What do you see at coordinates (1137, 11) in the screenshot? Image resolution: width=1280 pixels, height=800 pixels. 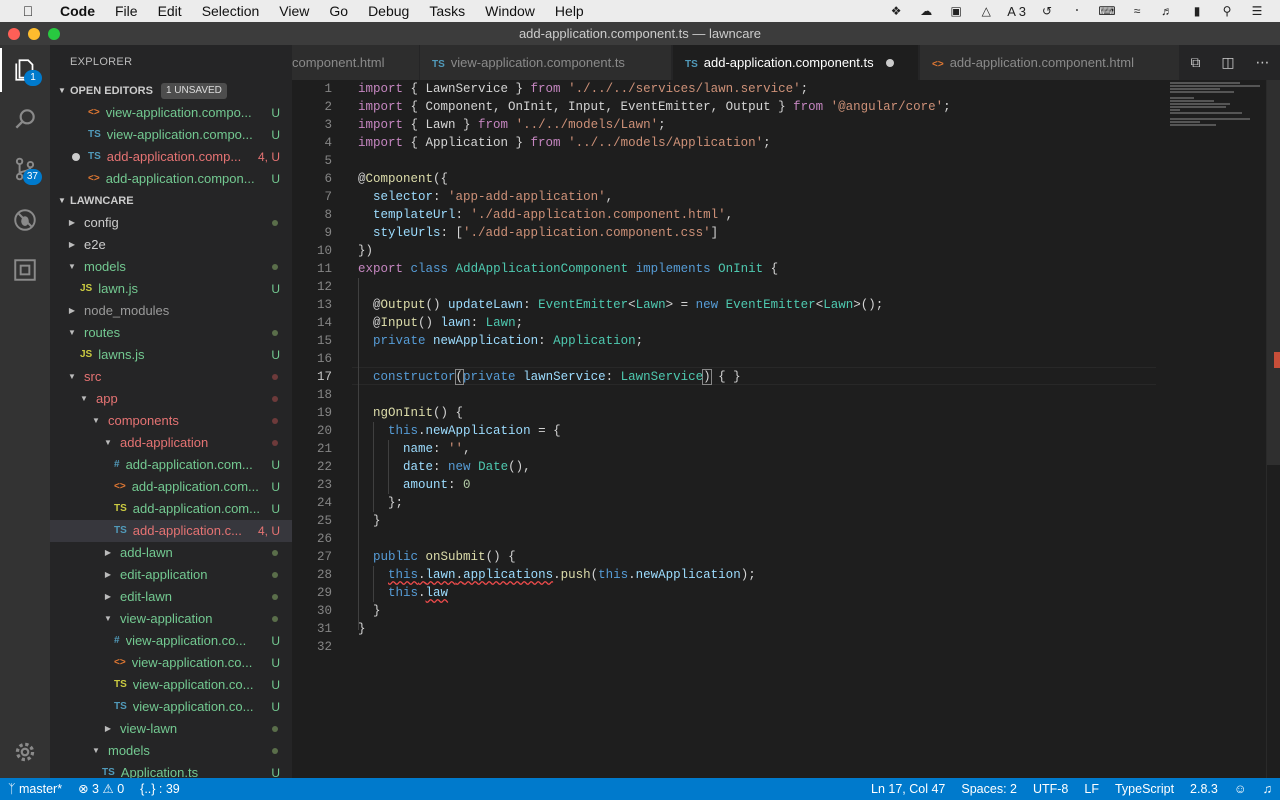 I see `wifi-icon: ≈` at bounding box center [1137, 11].